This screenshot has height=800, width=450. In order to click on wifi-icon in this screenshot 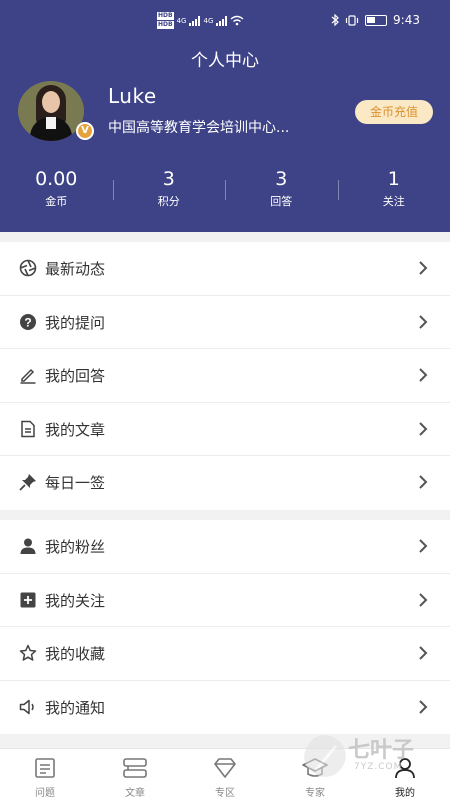, I will do `click(237, 20)`.